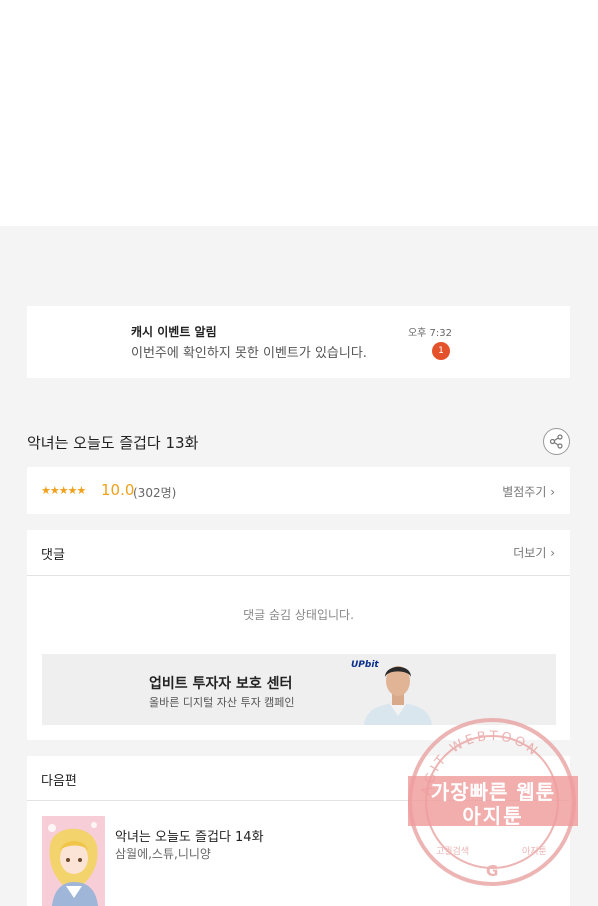  What do you see at coordinates (118, 490) in the screenshot?
I see `rating-score: 10.0` at bounding box center [118, 490].